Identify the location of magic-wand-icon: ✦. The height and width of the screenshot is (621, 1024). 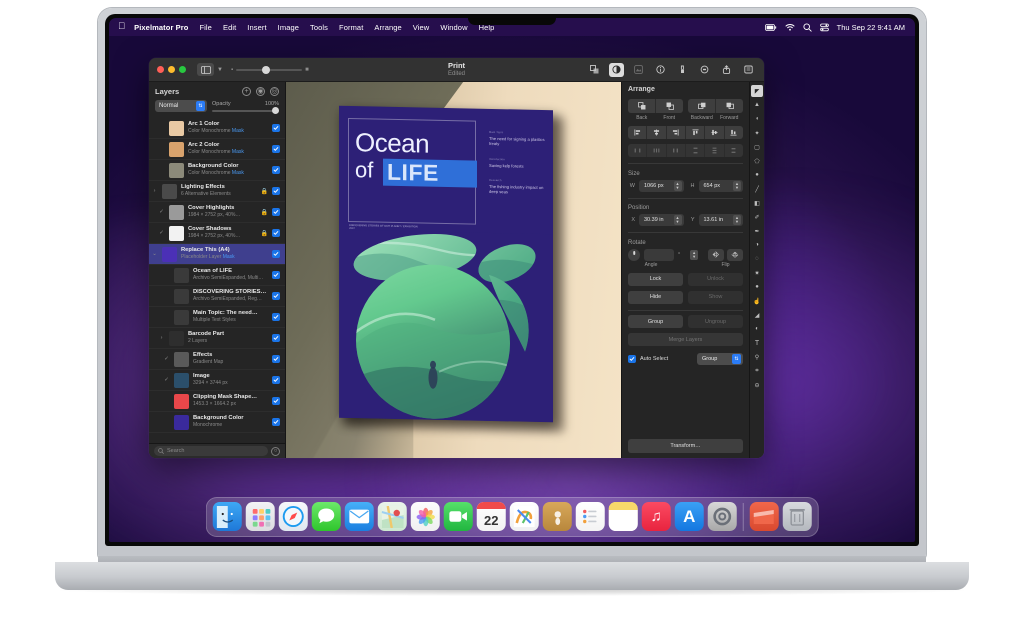
(757, 133).